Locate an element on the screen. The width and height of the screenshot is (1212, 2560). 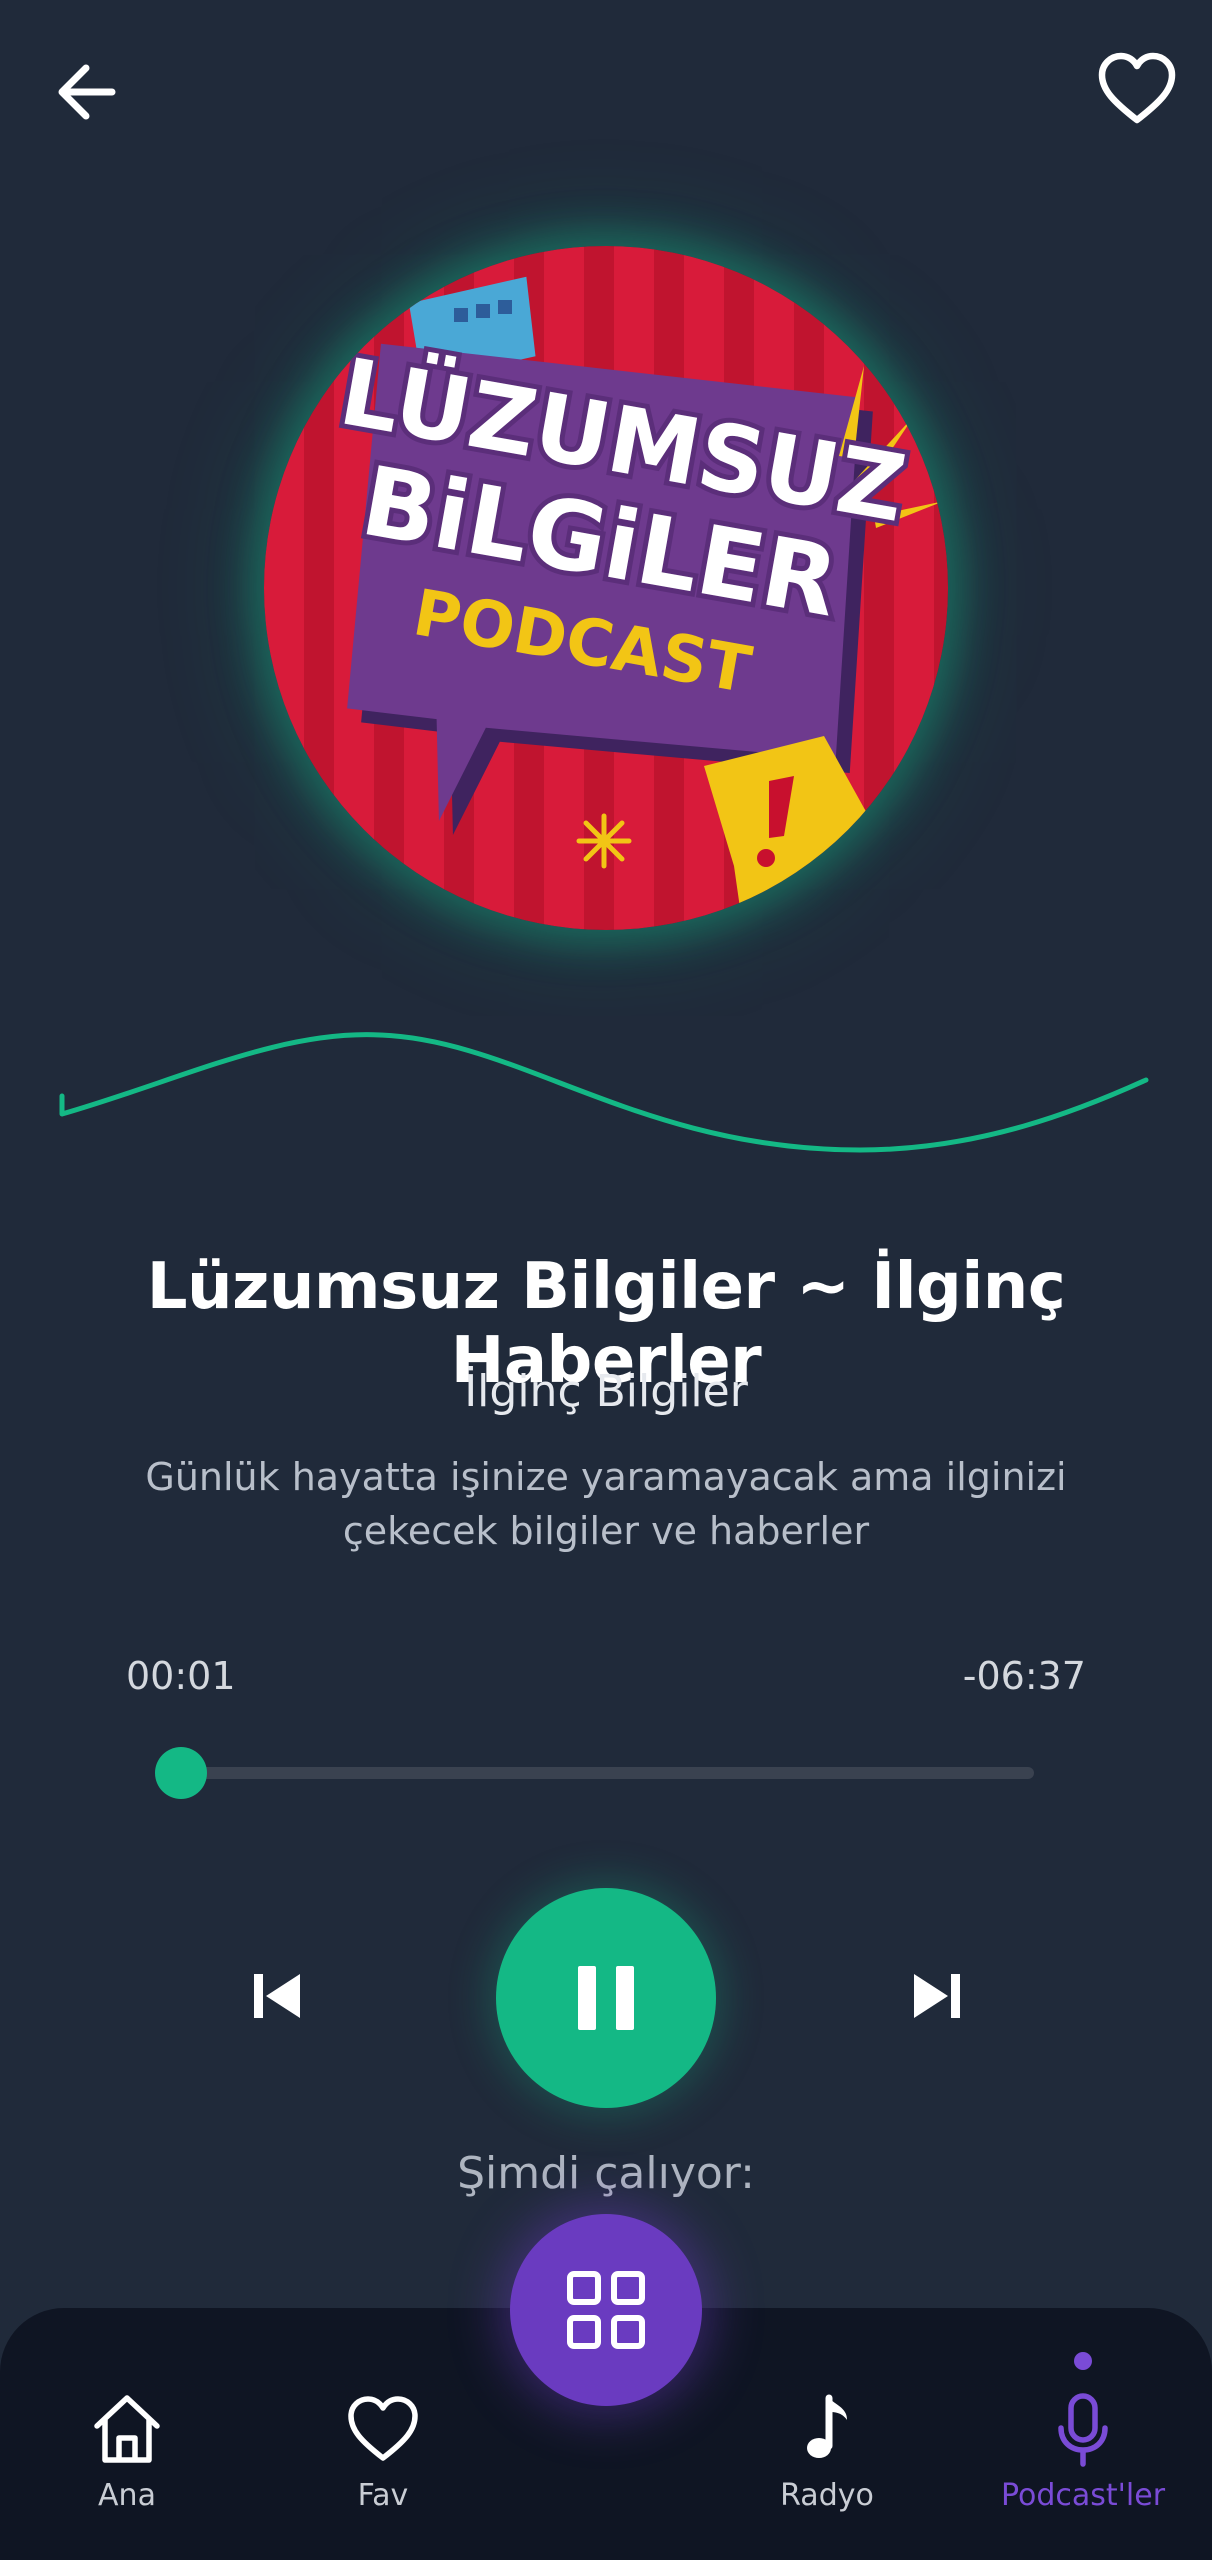
elapsed-time: 00:01 is located at coordinates (181, 1676).